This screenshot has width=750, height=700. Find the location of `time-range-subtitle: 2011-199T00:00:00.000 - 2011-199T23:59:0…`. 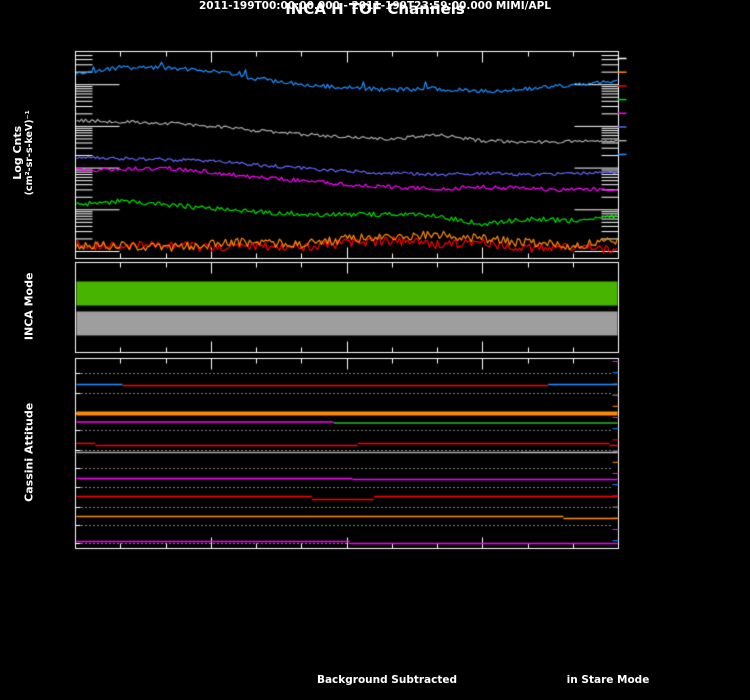

time-range-subtitle: 2011-199T00:00:00.000 - 2011-199T23:59:0… is located at coordinates (375, 6).